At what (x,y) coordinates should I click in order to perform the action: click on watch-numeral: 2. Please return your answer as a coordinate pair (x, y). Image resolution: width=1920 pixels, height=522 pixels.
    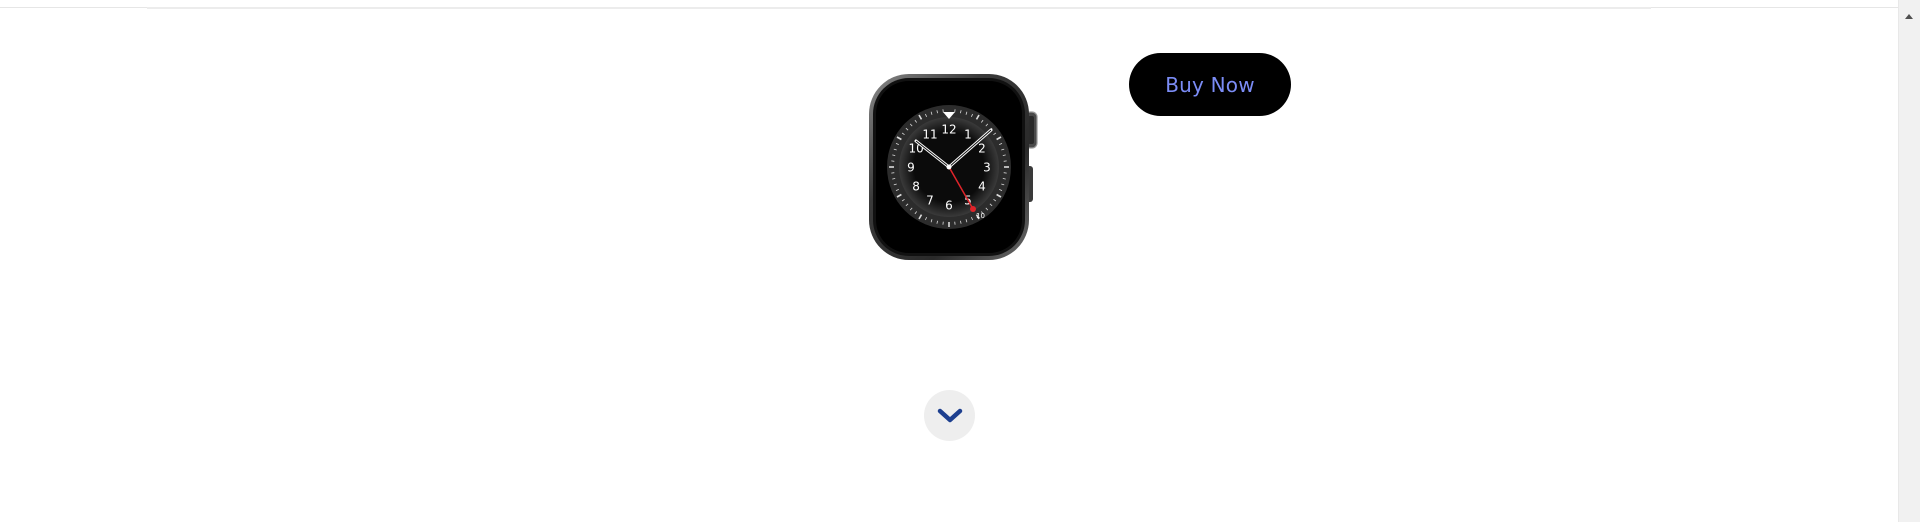
    Looking at the image, I should click on (982, 149).